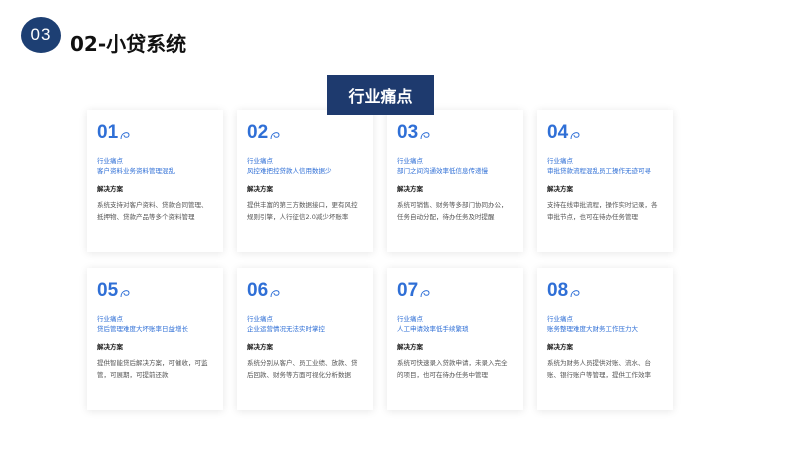 The height and width of the screenshot is (450, 800). Describe the element at coordinates (136, 171) in the screenshot. I see `pain-text: 客户资料业务资料管理混乱` at that location.